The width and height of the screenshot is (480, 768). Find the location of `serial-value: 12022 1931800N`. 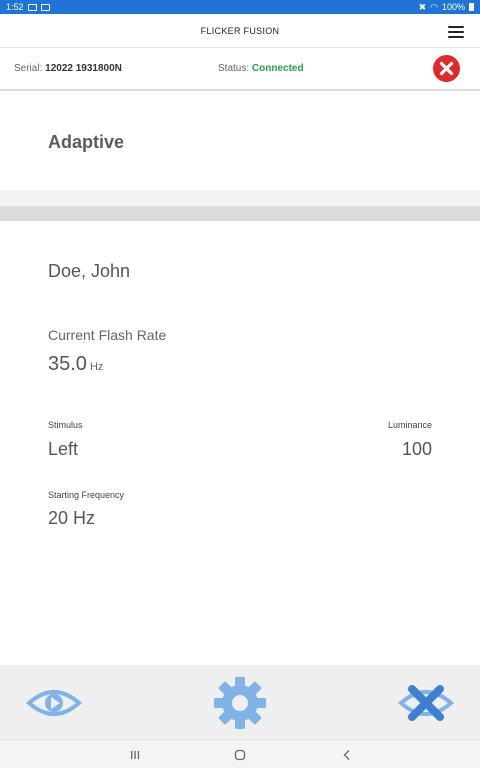

serial-value: 12022 1931800N is located at coordinates (83, 68).